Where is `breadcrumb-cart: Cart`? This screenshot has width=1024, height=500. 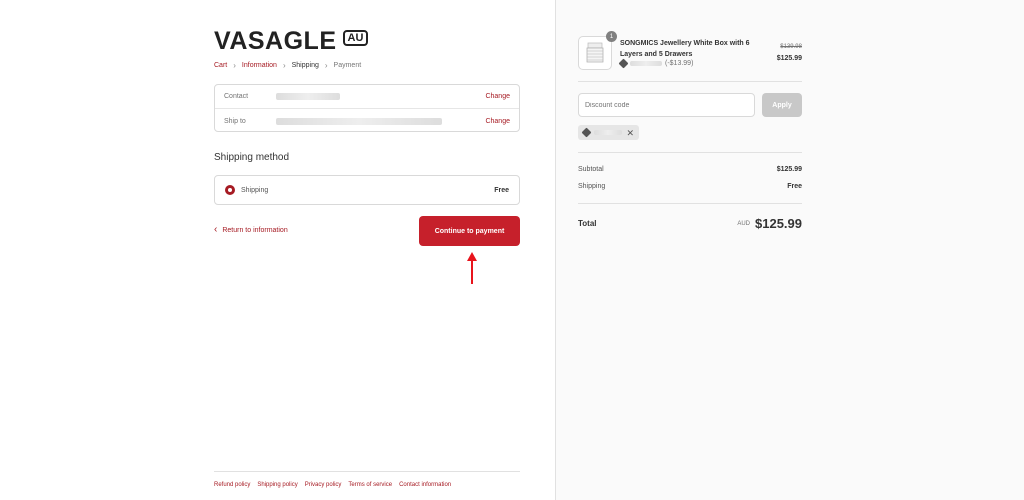
breadcrumb-cart: Cart is located at coordinates (220, 65).